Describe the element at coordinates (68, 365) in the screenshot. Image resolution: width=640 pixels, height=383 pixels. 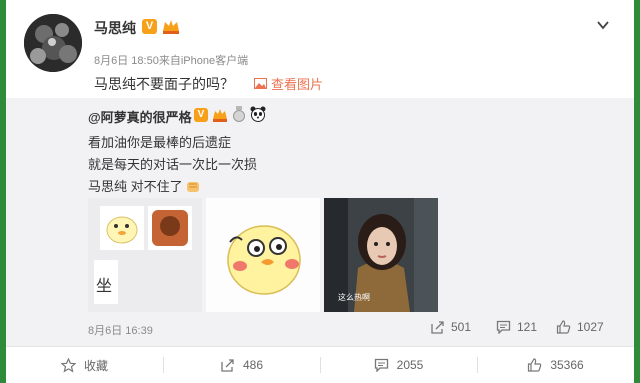
I see `star-icon` at that location.